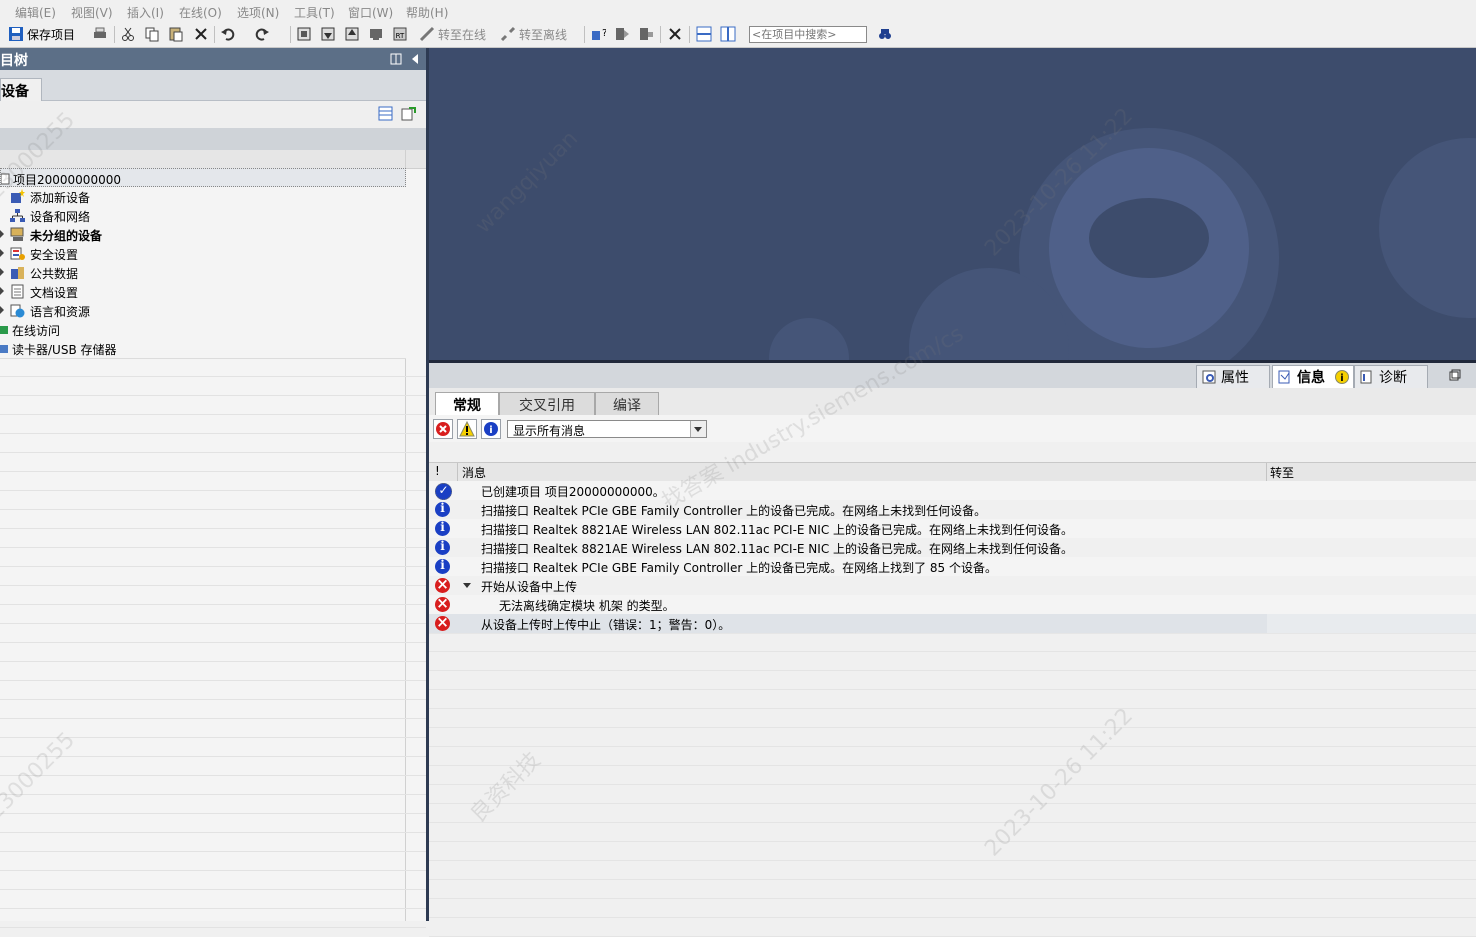 The width and height of the screenshot is (1476, 937). I want to click on start-runtime-button: RT, so click(400, 34).